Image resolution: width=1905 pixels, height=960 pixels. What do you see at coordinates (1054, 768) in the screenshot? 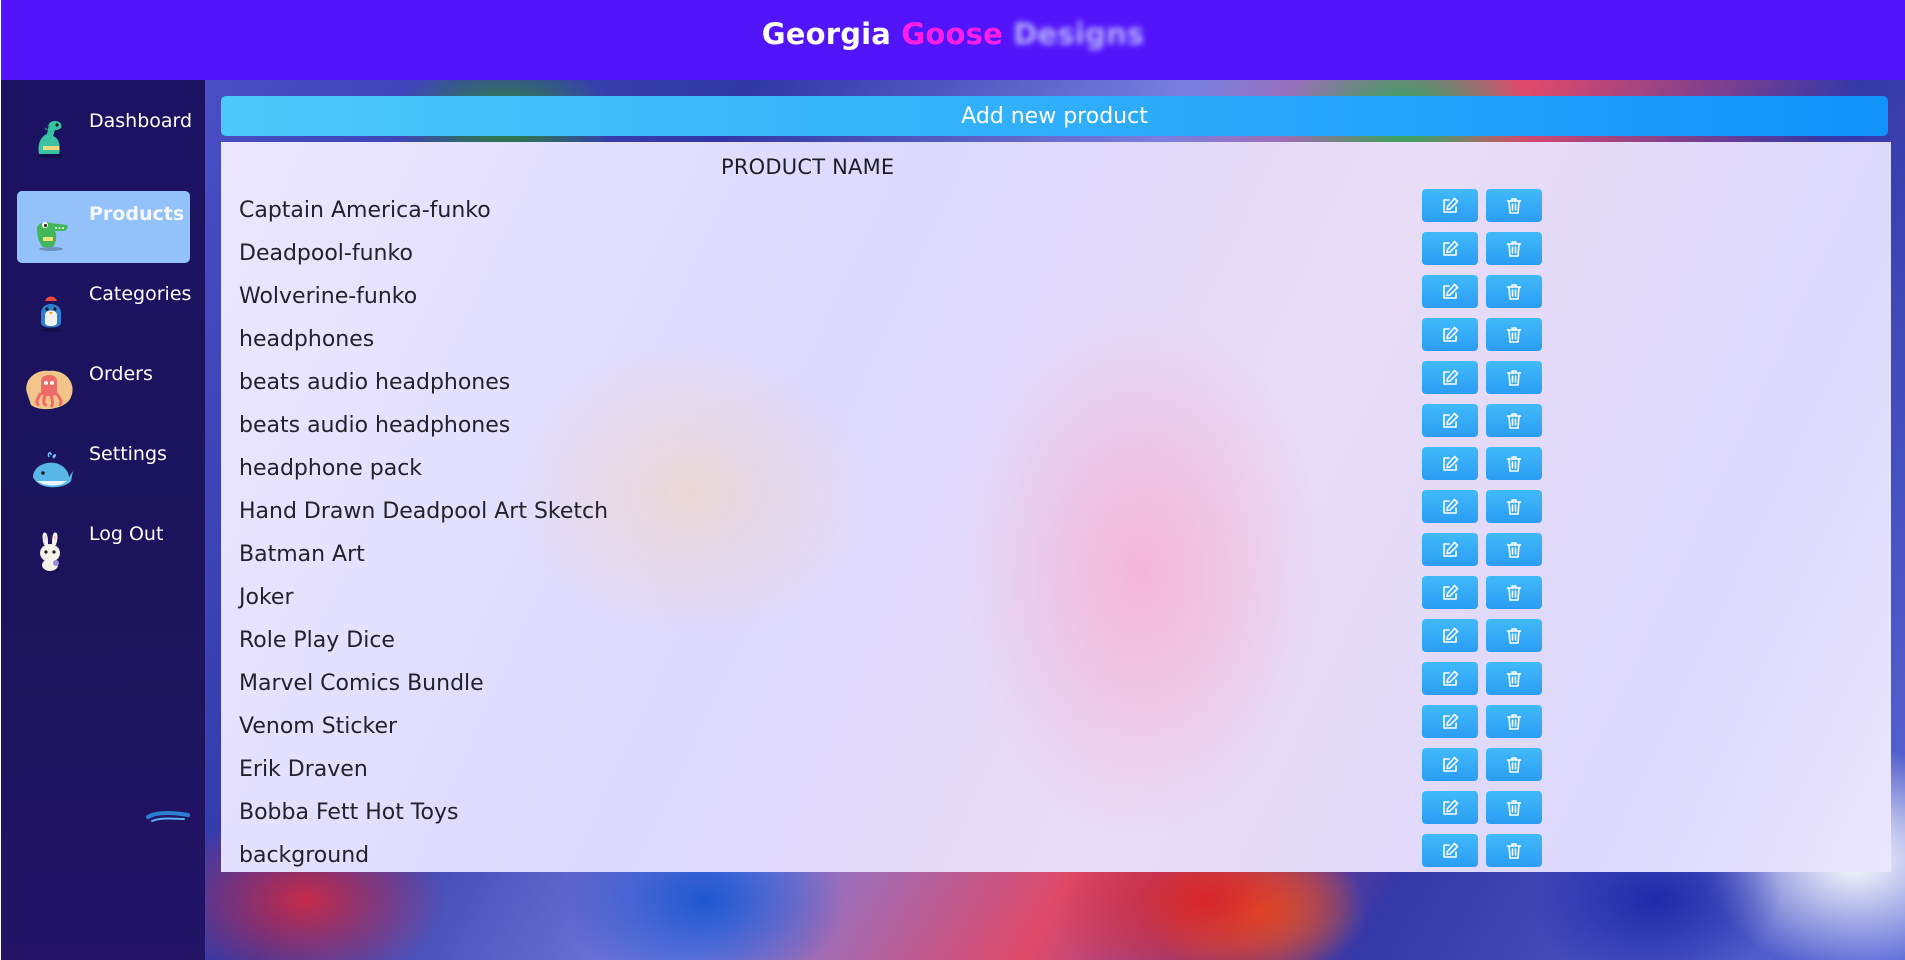
I see `table-row: Erik Draven` at bounding box center [1054, 768].